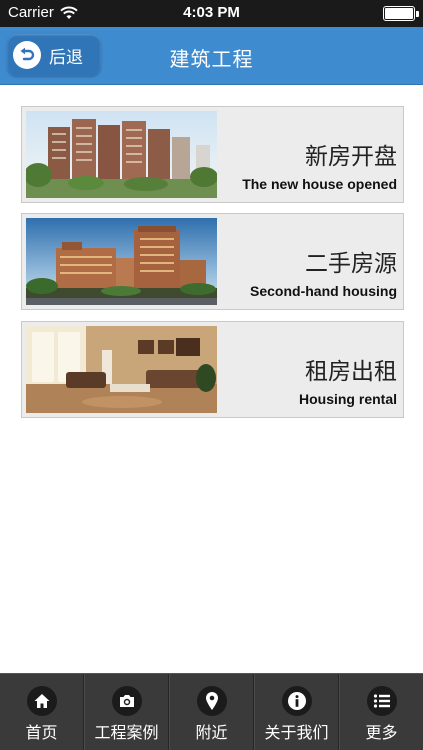 The width and height of the screenshot is (423, 750). I want to click on nav-bar: 后退 建筑工程, so click(211, 56).